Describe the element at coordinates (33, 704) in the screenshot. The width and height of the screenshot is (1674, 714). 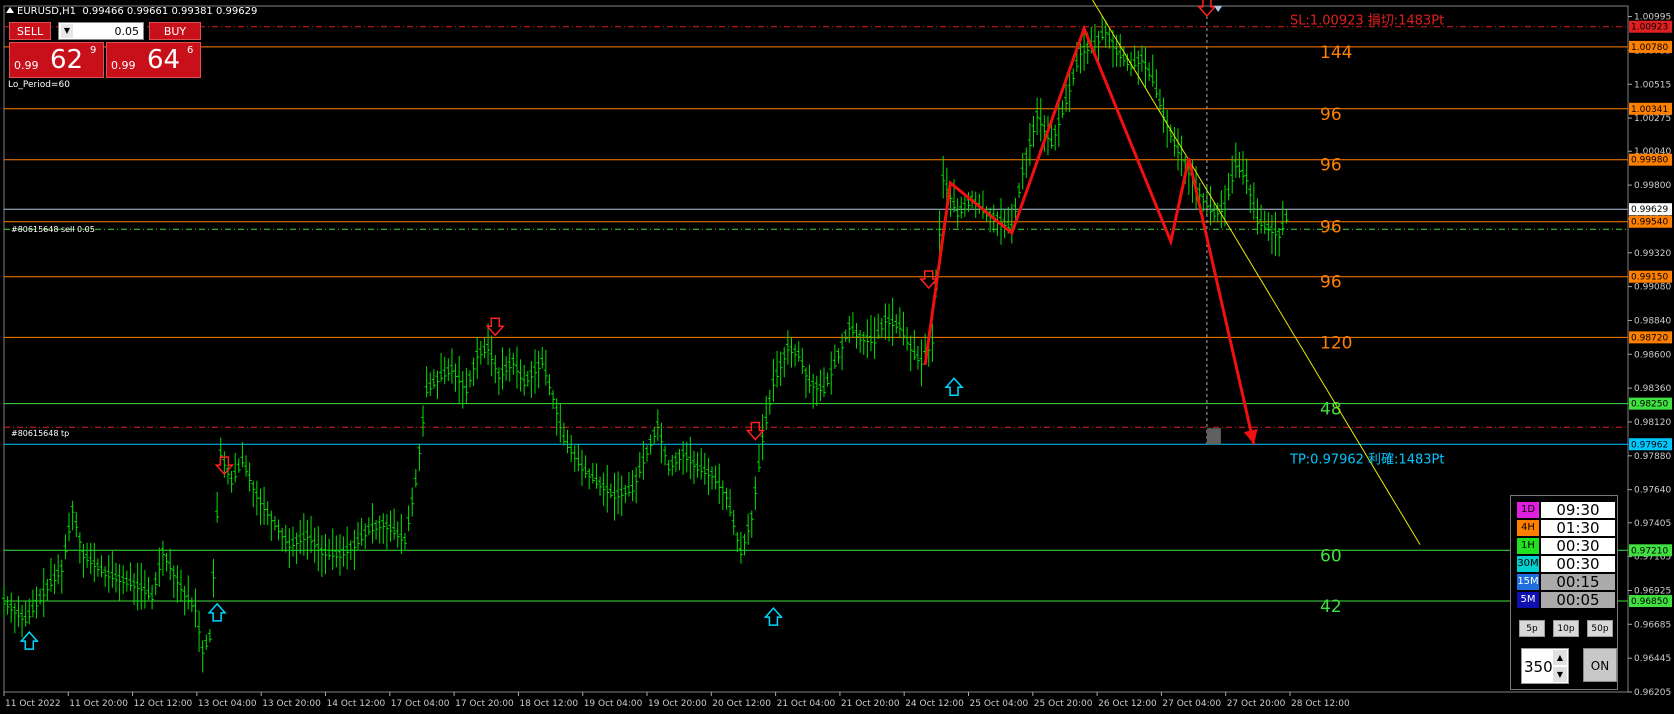
I see `time-tick-label: 11 Oct 2022` at that location.